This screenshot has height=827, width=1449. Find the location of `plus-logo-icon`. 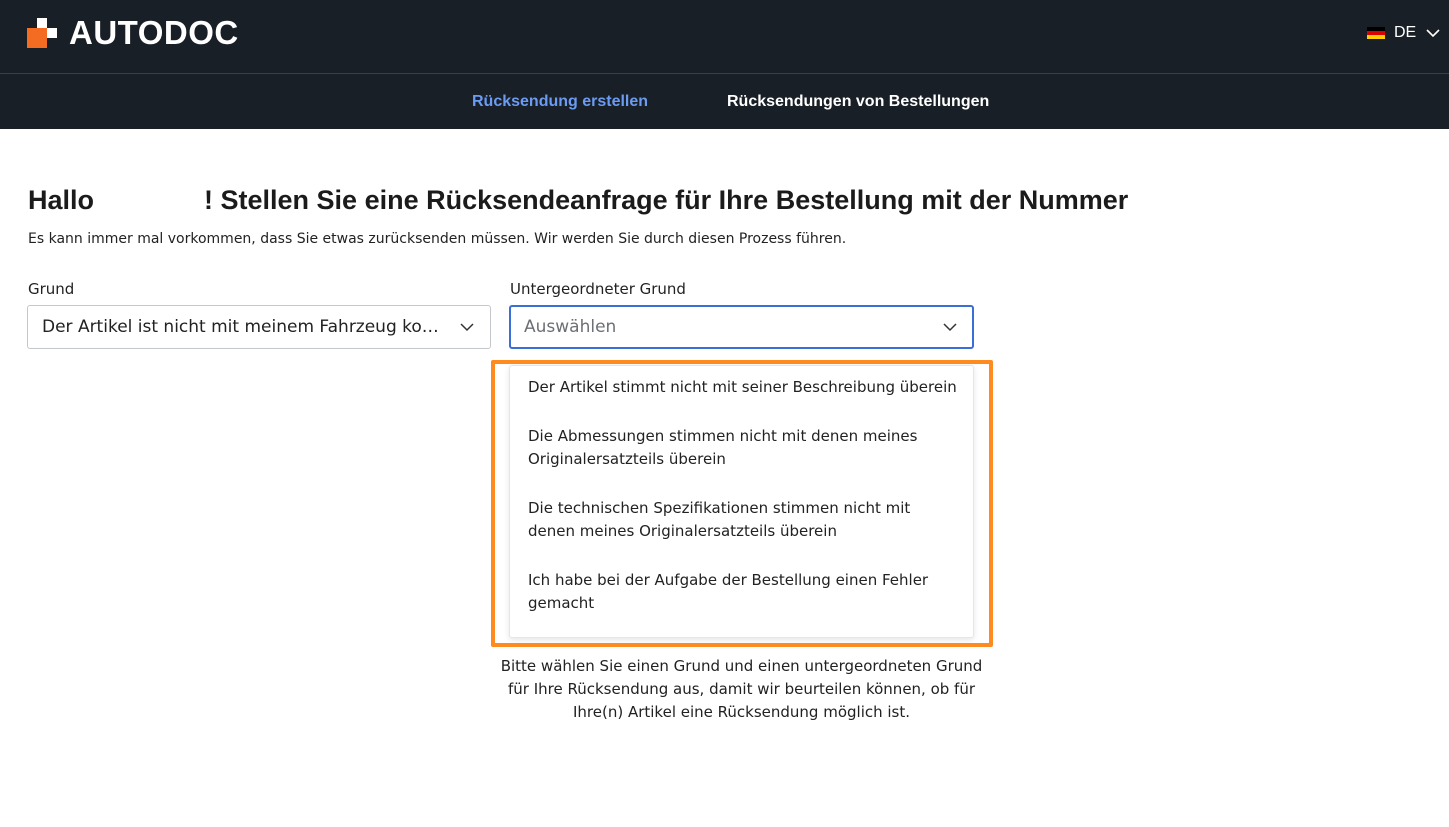

plus-logo-icon is located at coordinates (42, 33).